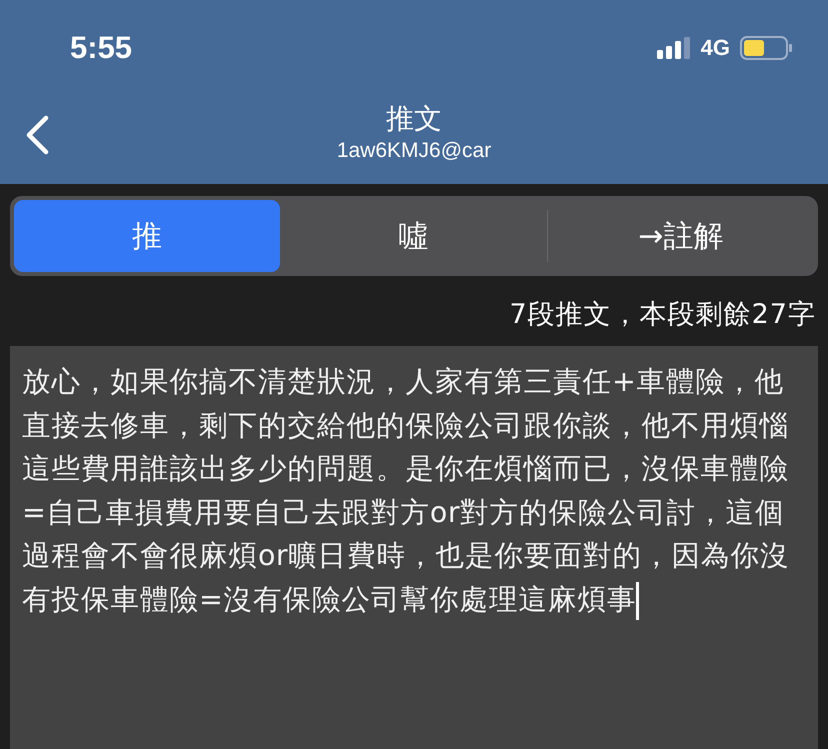 This screenshot has width=828, height=749. Describe the element at coordinates (413, 236) in the screenshot. I see `segment-tab: 噓` at that location.